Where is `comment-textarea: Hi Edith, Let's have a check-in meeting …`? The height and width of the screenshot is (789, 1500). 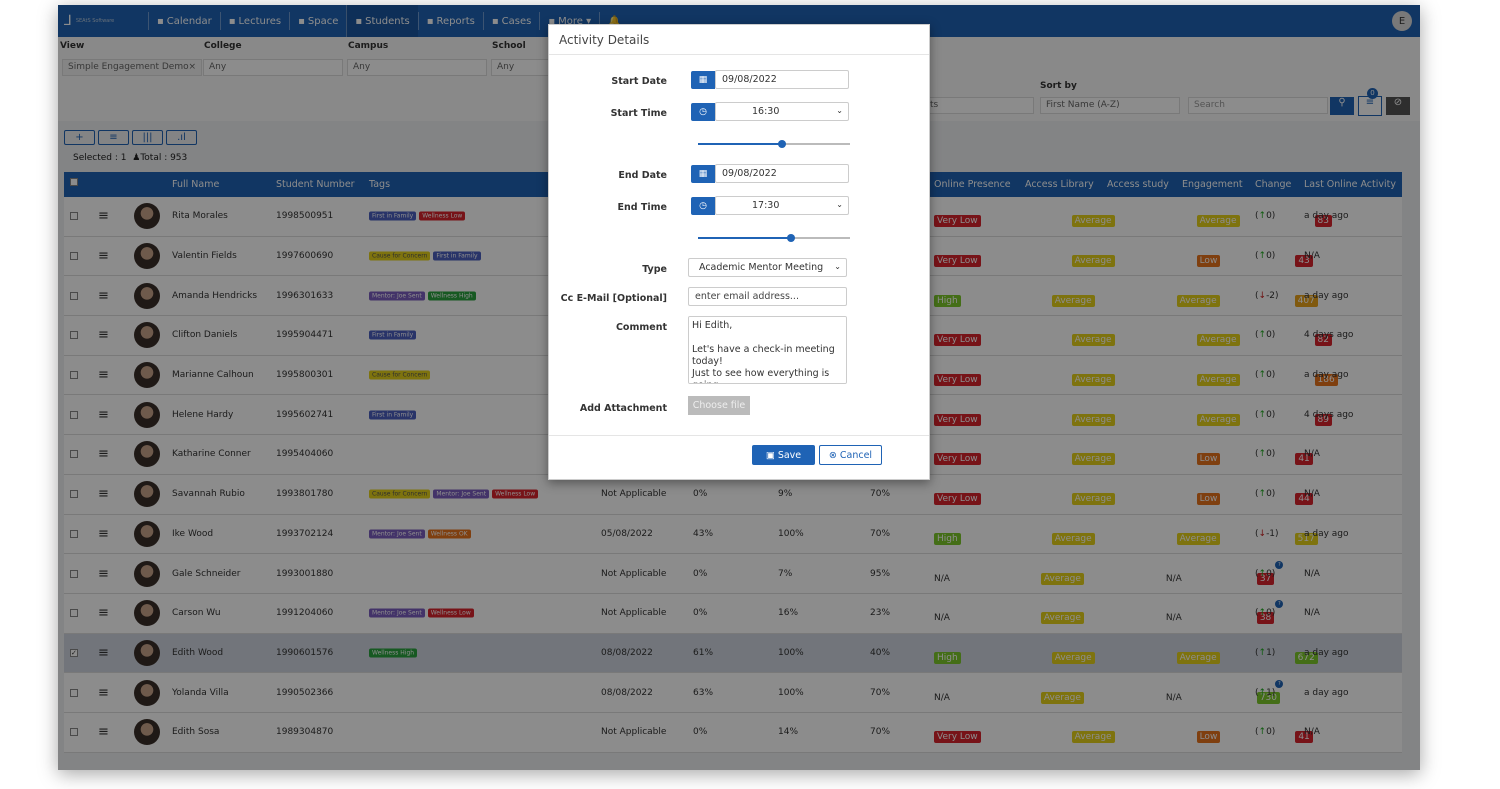
comment-textarea: Hi Edith, Let's have a check-in meeting … is located at coordinates (767, 350).